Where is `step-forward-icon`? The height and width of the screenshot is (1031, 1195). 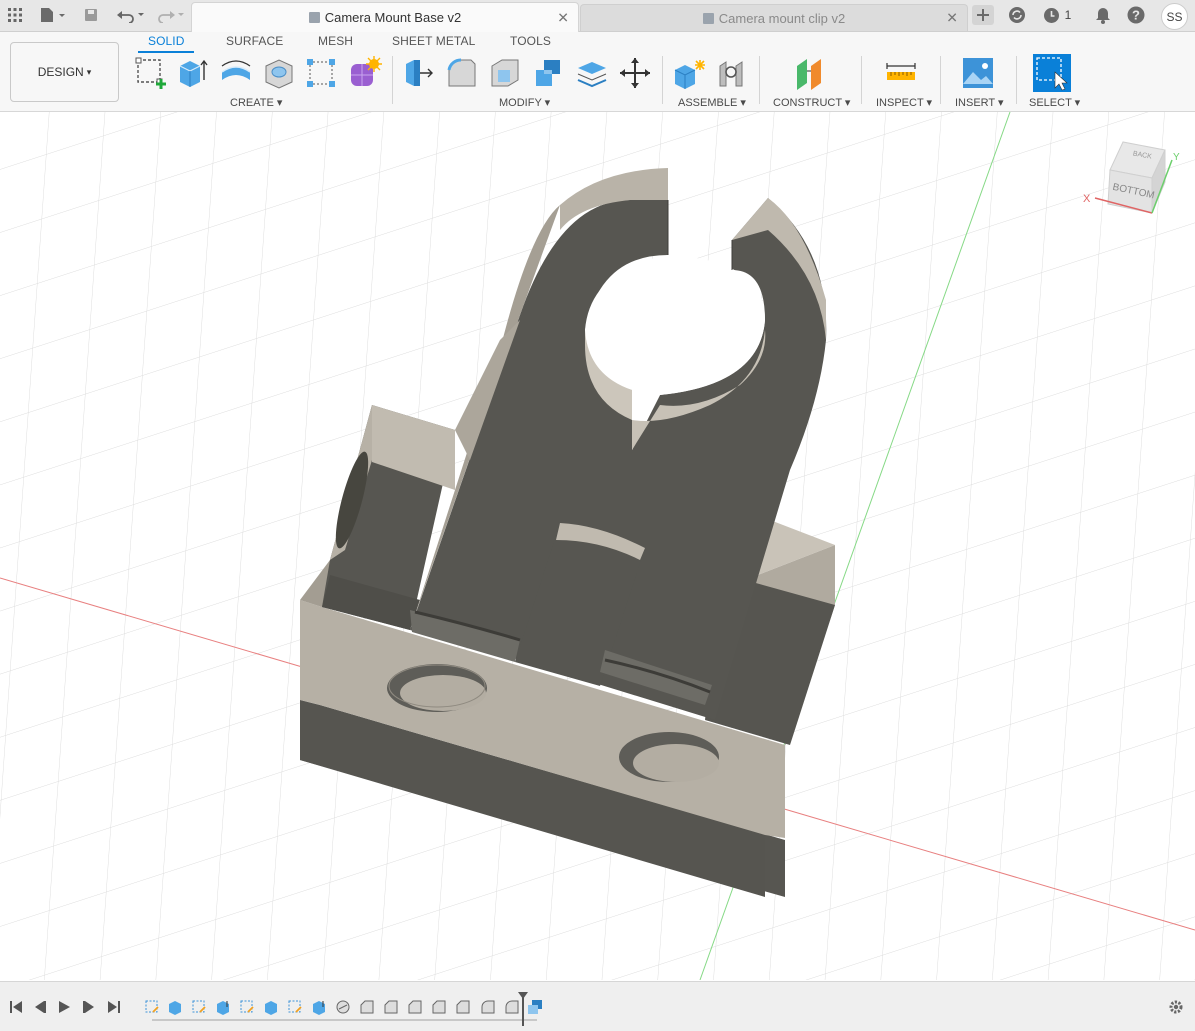
step-forward-icon is located at coordinates (89, 1007).